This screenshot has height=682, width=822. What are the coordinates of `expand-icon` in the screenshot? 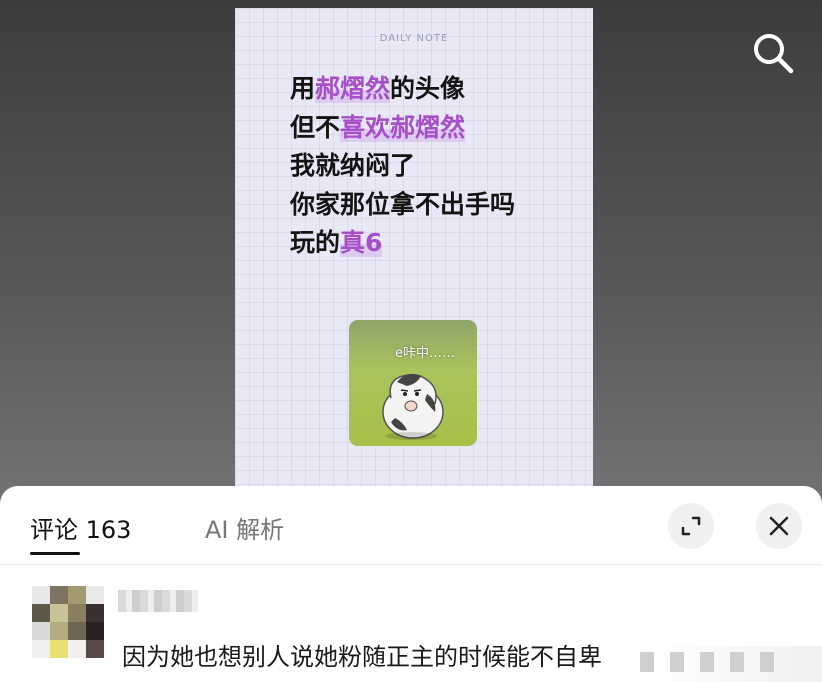 It's located at (691, 526).